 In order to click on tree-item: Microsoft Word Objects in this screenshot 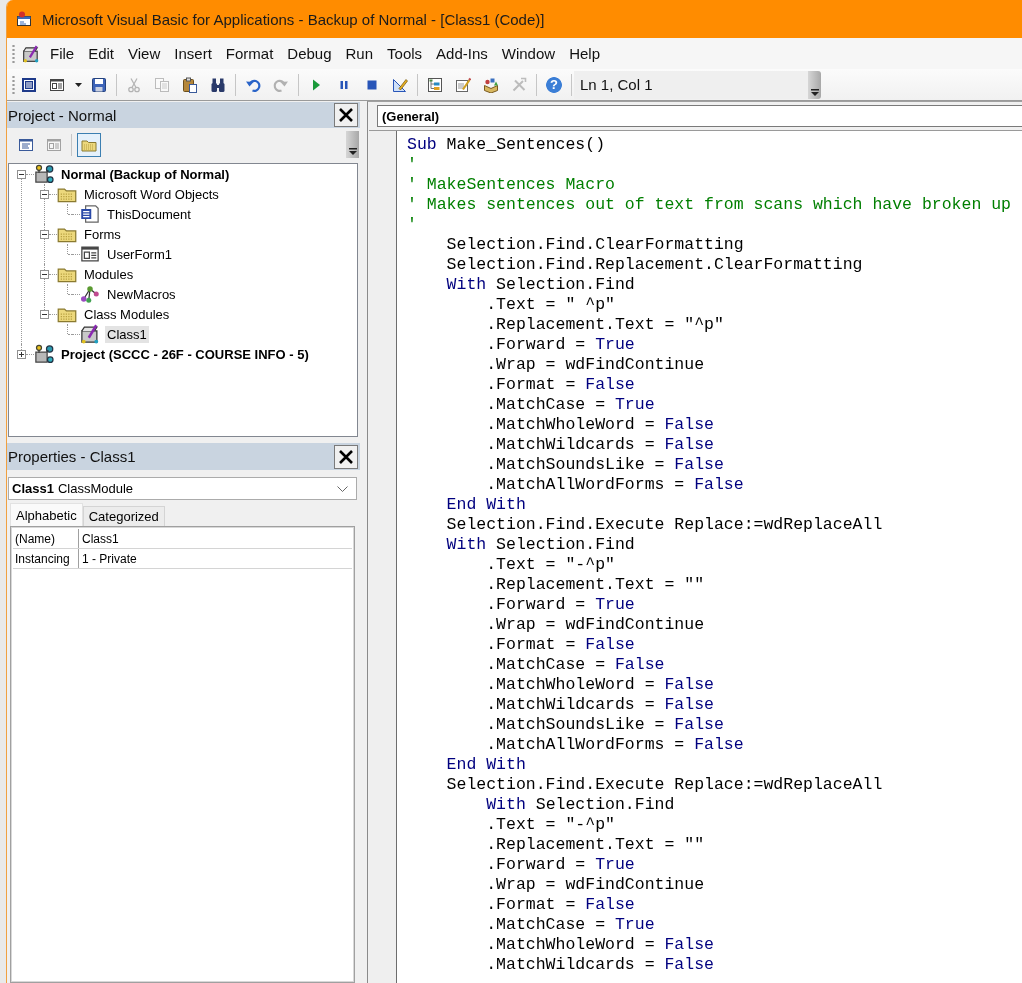, I will do `click(151, 194)`.